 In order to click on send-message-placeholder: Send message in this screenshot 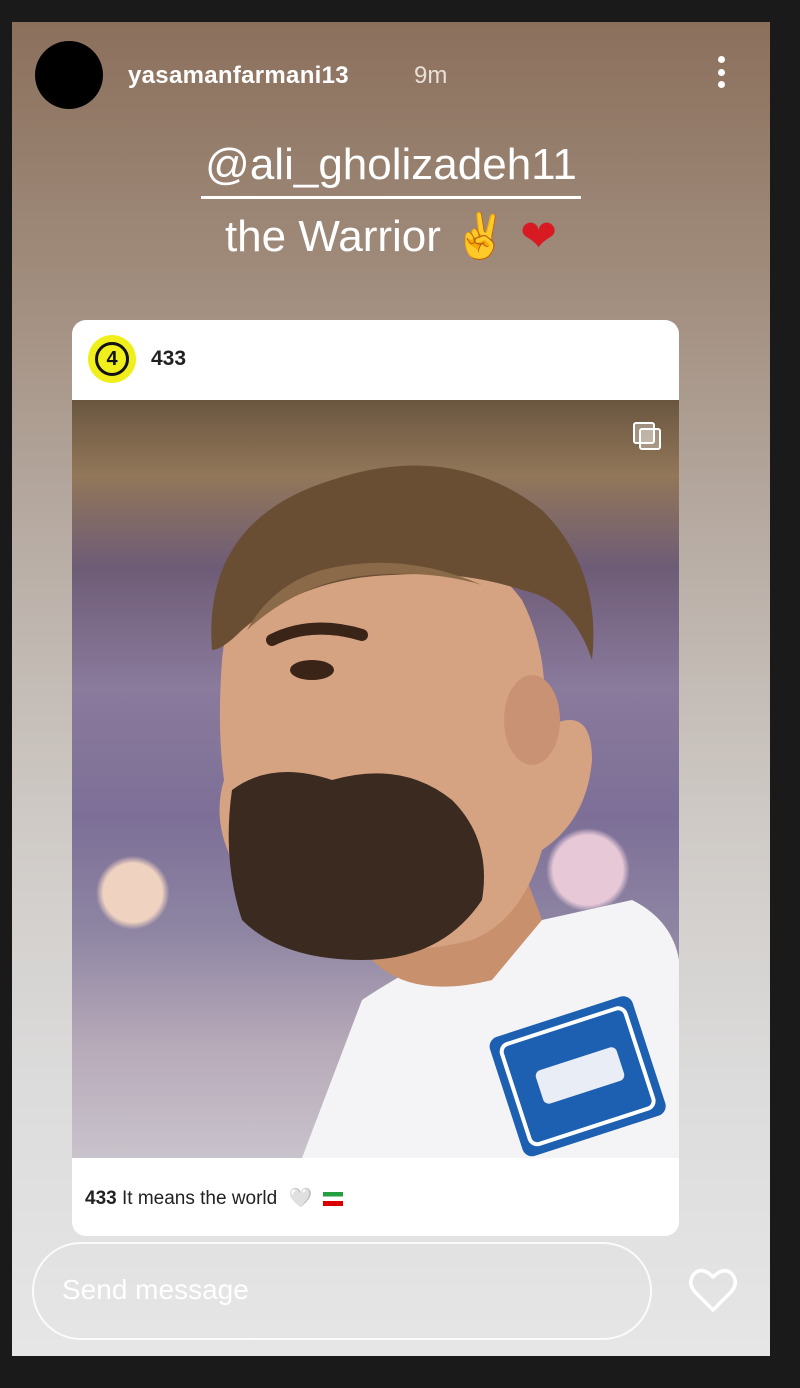, I will do `click(155, 1289)`.